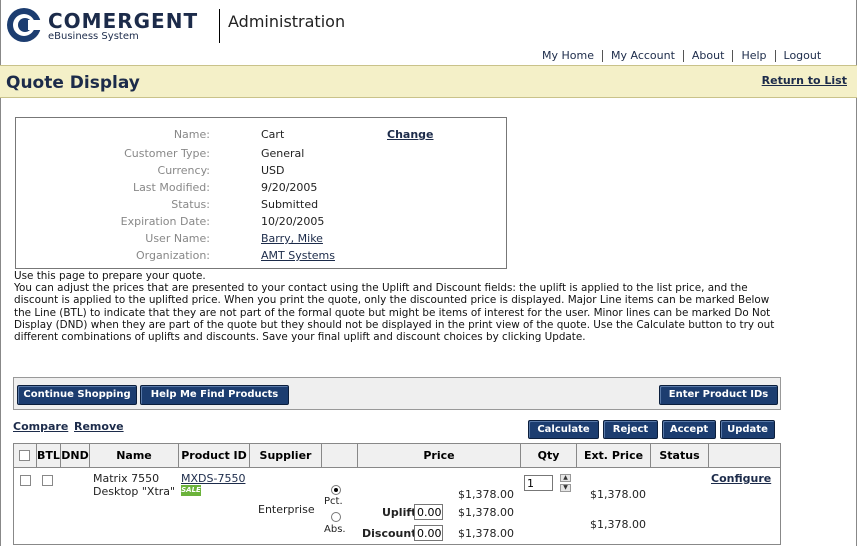 The image size is (857, 546). Describe the element at coordinates (642, 56) in the screenshot. I see `nav-my-account: My Account` at that location.